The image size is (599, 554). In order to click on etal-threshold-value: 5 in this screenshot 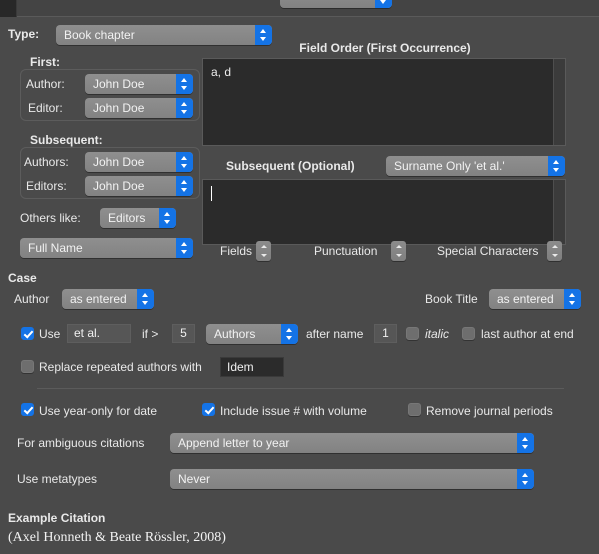, I will do `click(183, 333)`.